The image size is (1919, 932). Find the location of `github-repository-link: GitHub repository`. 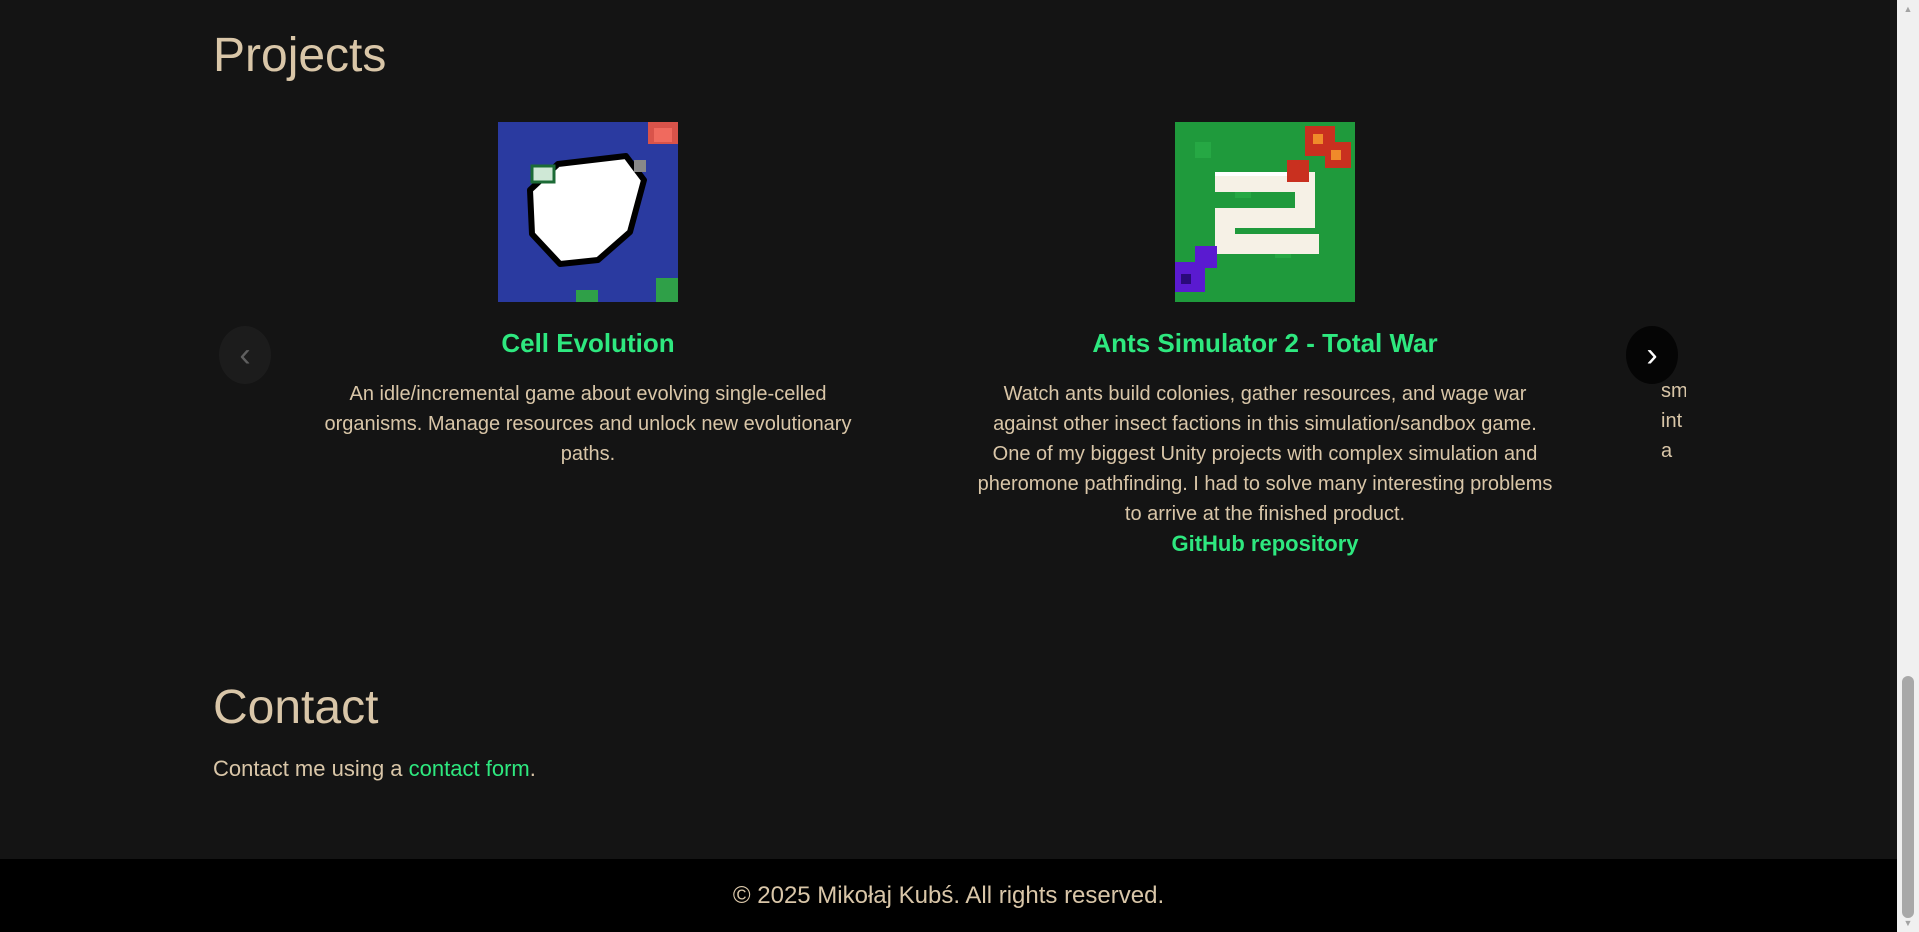

github-repository-link: GitHub repository is located at coordinates (1264, 544).